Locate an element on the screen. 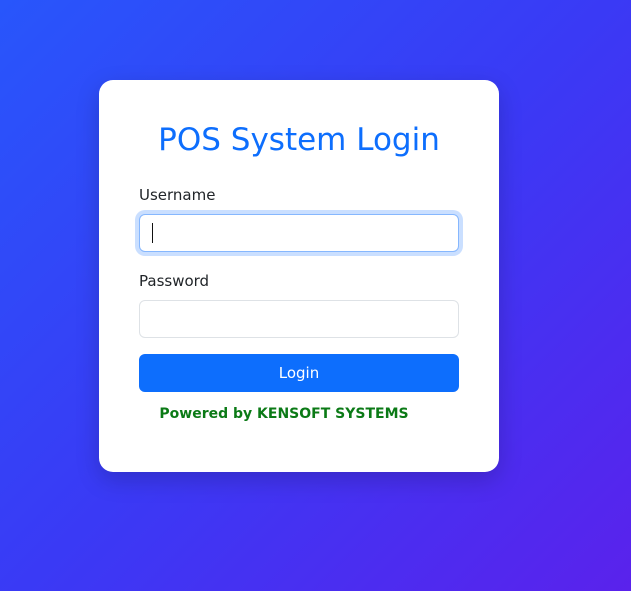  username-input is located at coordinates (299, 233).